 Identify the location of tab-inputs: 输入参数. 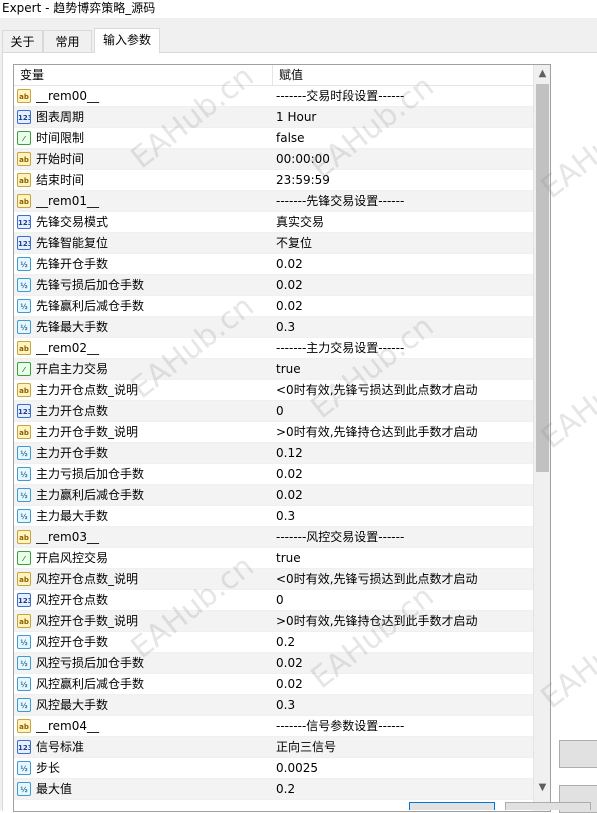
(127, 40).